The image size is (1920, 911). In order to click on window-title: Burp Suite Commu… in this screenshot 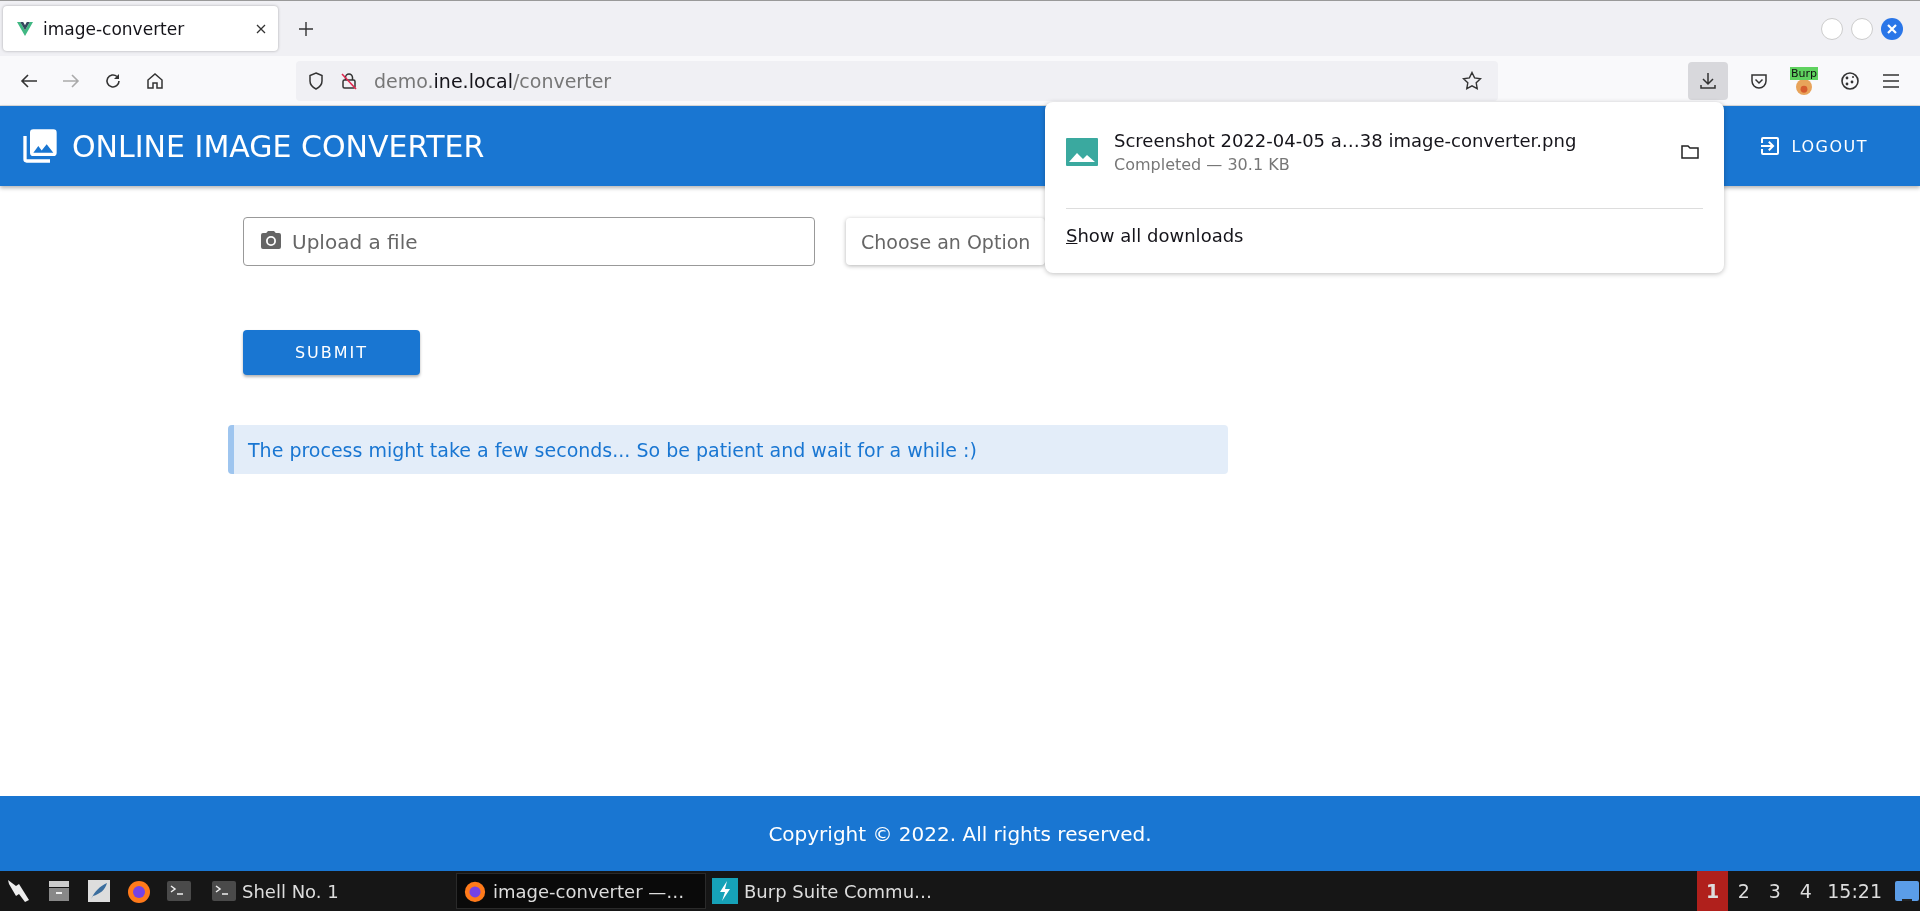, I will do `click(838, 891)`.